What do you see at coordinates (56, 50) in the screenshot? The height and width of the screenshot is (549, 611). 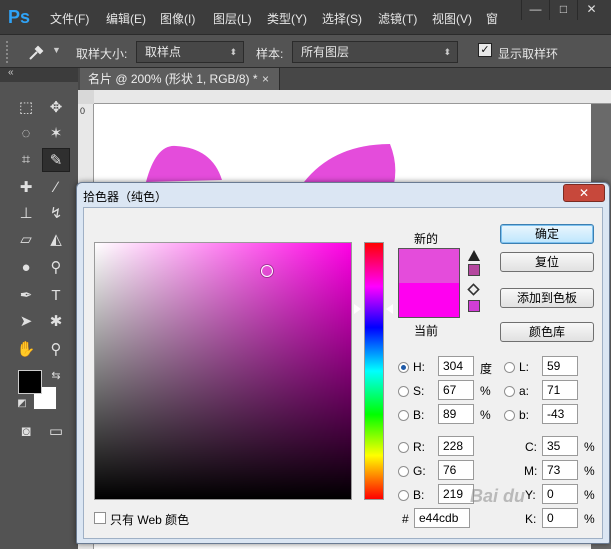 I see `chevron-down-icon: ▼` at bounding box center [56, 50].